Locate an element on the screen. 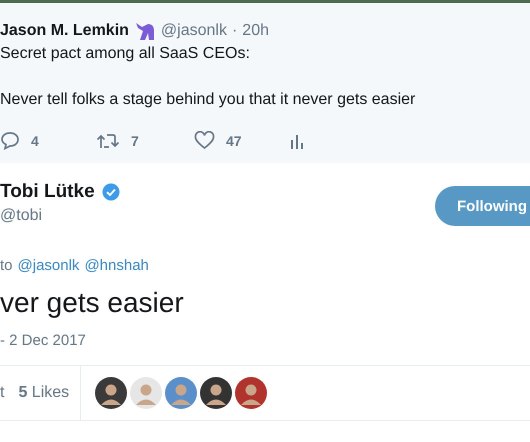 The image size is (530, 442). action-count: 4 is located at coordinates (35, 140).